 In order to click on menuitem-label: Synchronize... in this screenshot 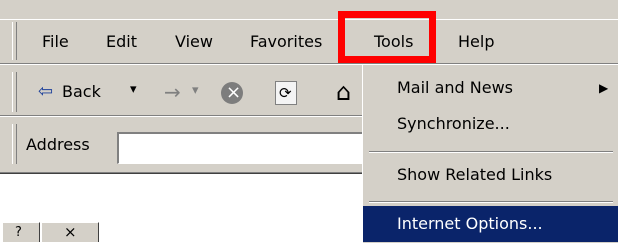, I will do `click(453, 123)`.